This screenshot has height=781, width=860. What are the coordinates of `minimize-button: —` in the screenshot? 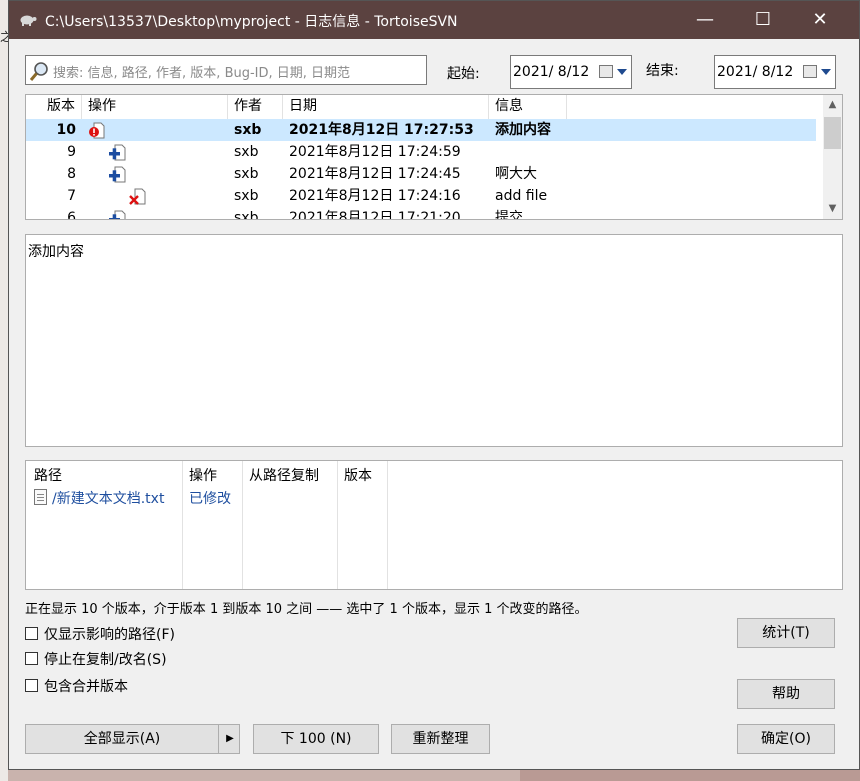 It's located at (705, 20).